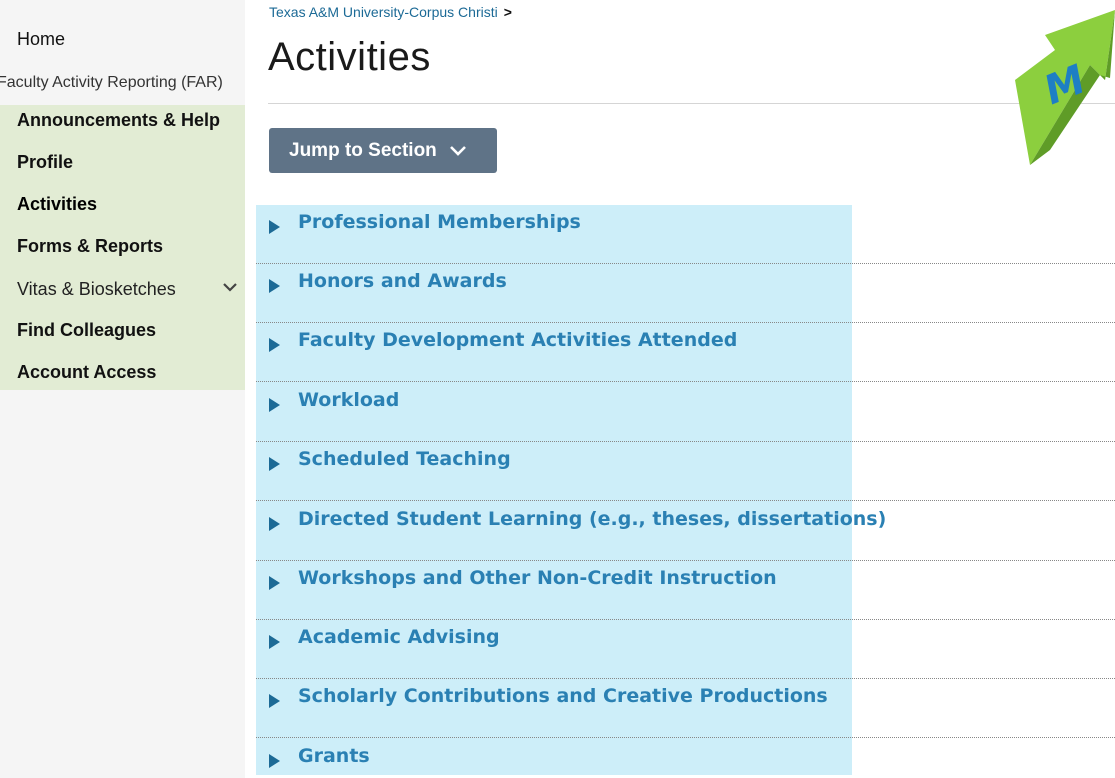 The height and width of the screenshot is (778, 1115). What do you see at coordinates (1065, 87) in the screenshot?
I see `m-arrow-logo-icon: M` at bounding box center [1065, 87].